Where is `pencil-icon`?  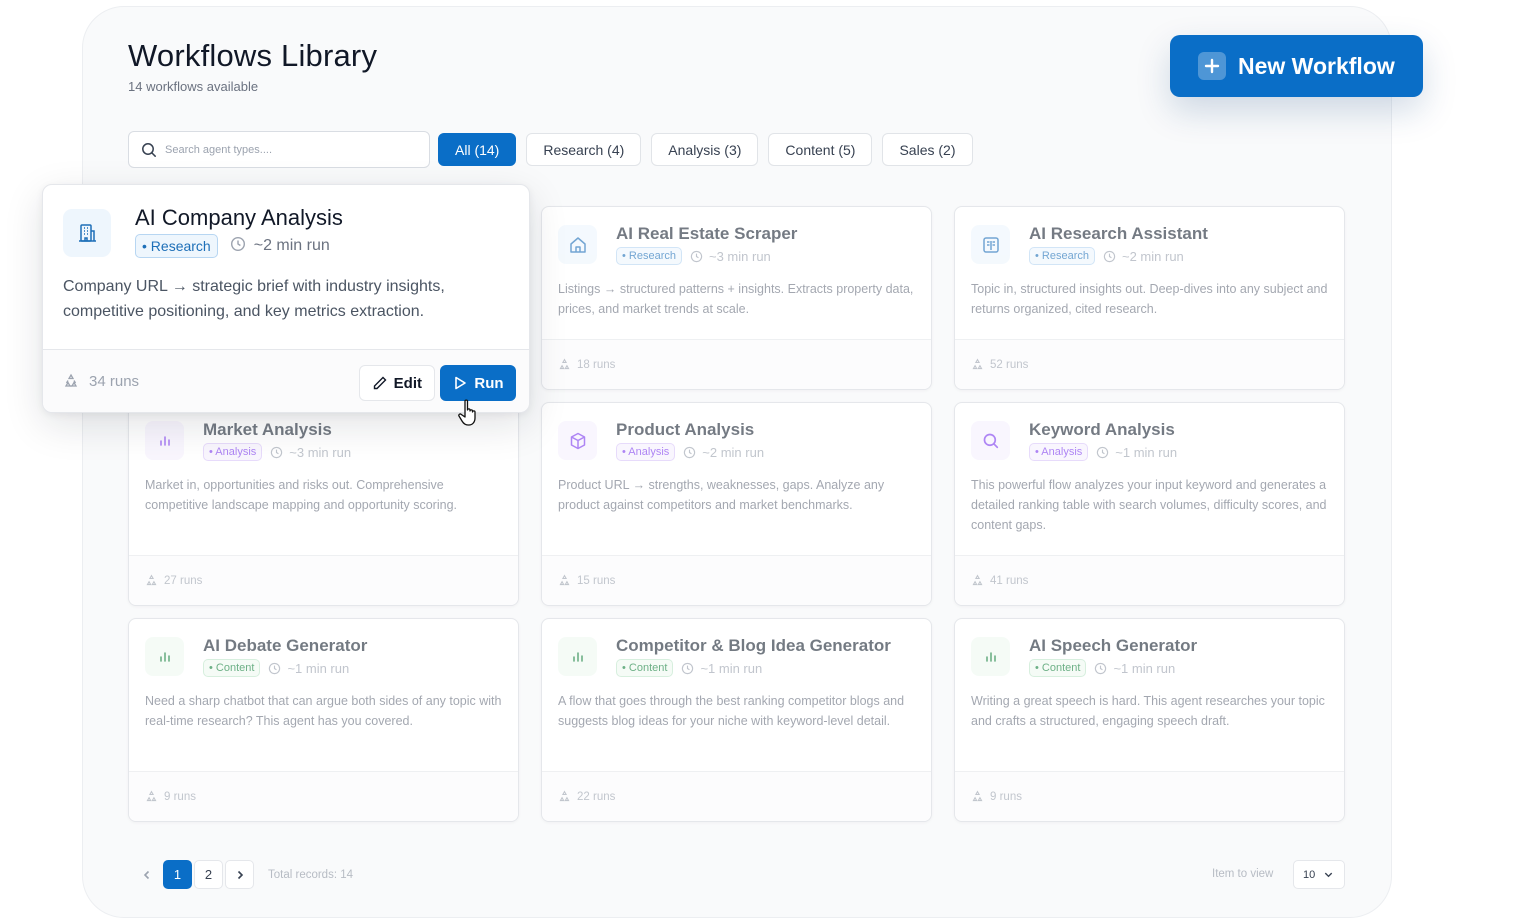
pencil-icon is located at coordinates (380, 383).